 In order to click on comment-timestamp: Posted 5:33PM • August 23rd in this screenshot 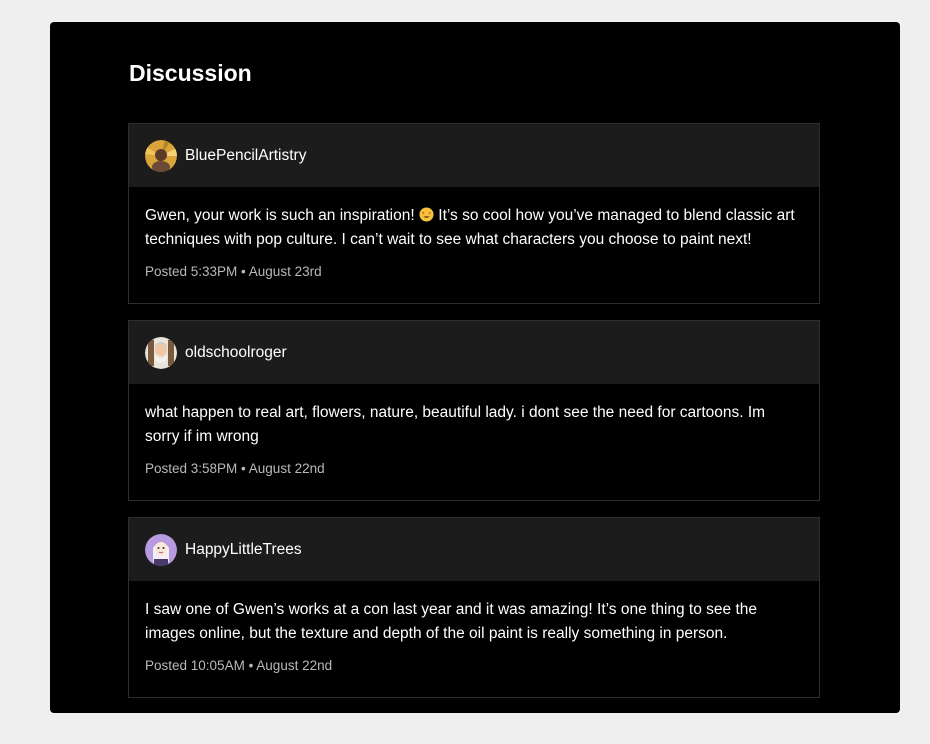, I will do `click(233, 271)`.